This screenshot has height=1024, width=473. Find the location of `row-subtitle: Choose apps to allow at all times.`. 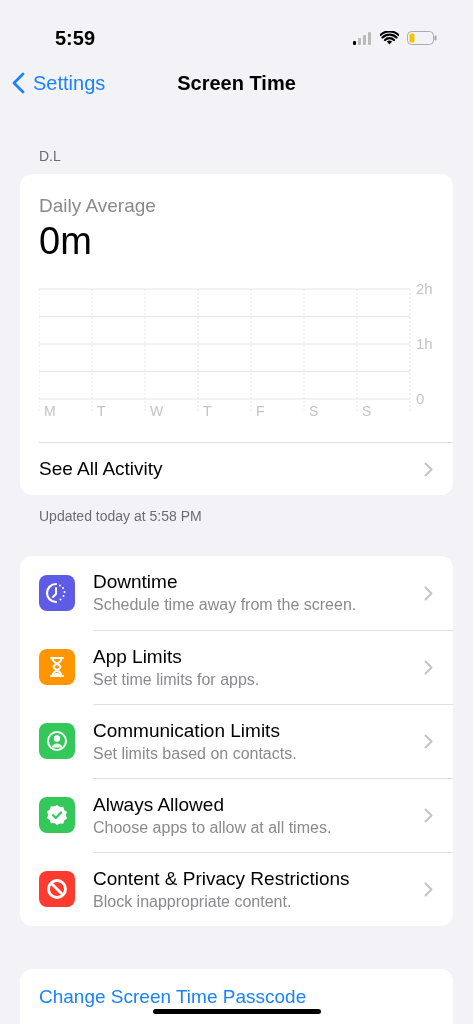

row-subtitle: Choose apps to allow at all times. is located at coordinates (212, 827).